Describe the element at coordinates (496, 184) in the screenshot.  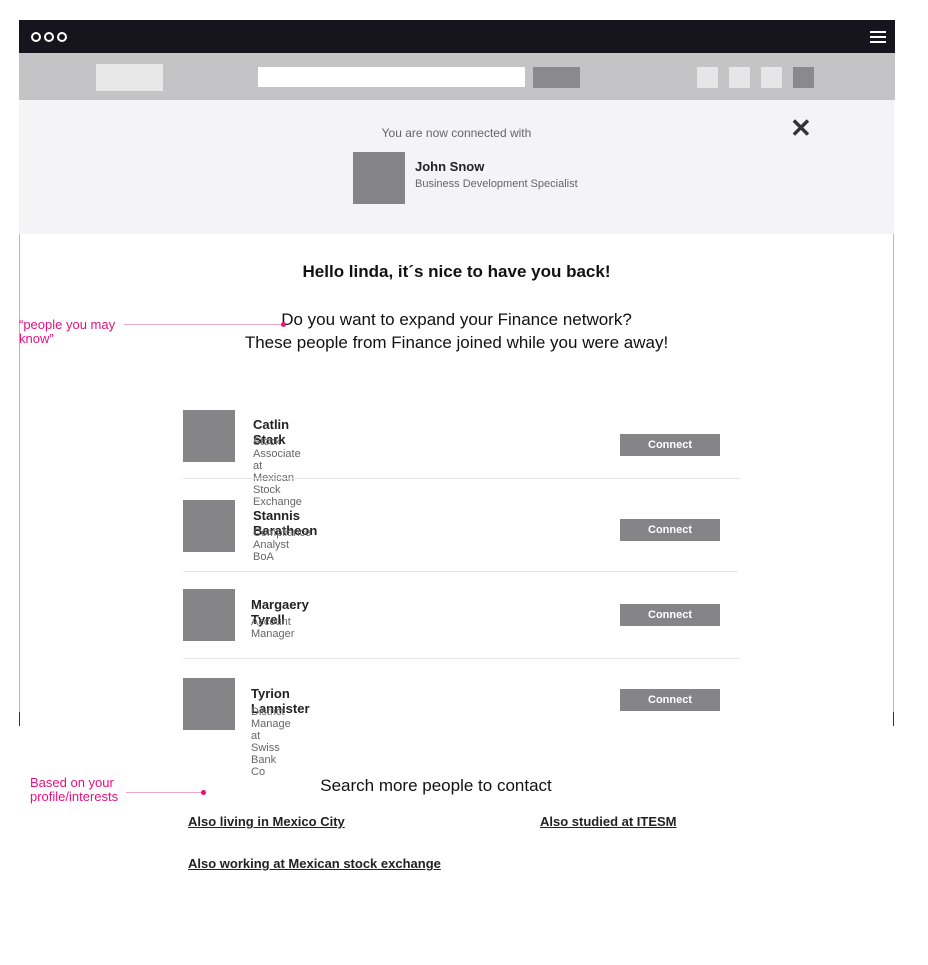
I see `contact-title: Business Development Specialist` at that location.